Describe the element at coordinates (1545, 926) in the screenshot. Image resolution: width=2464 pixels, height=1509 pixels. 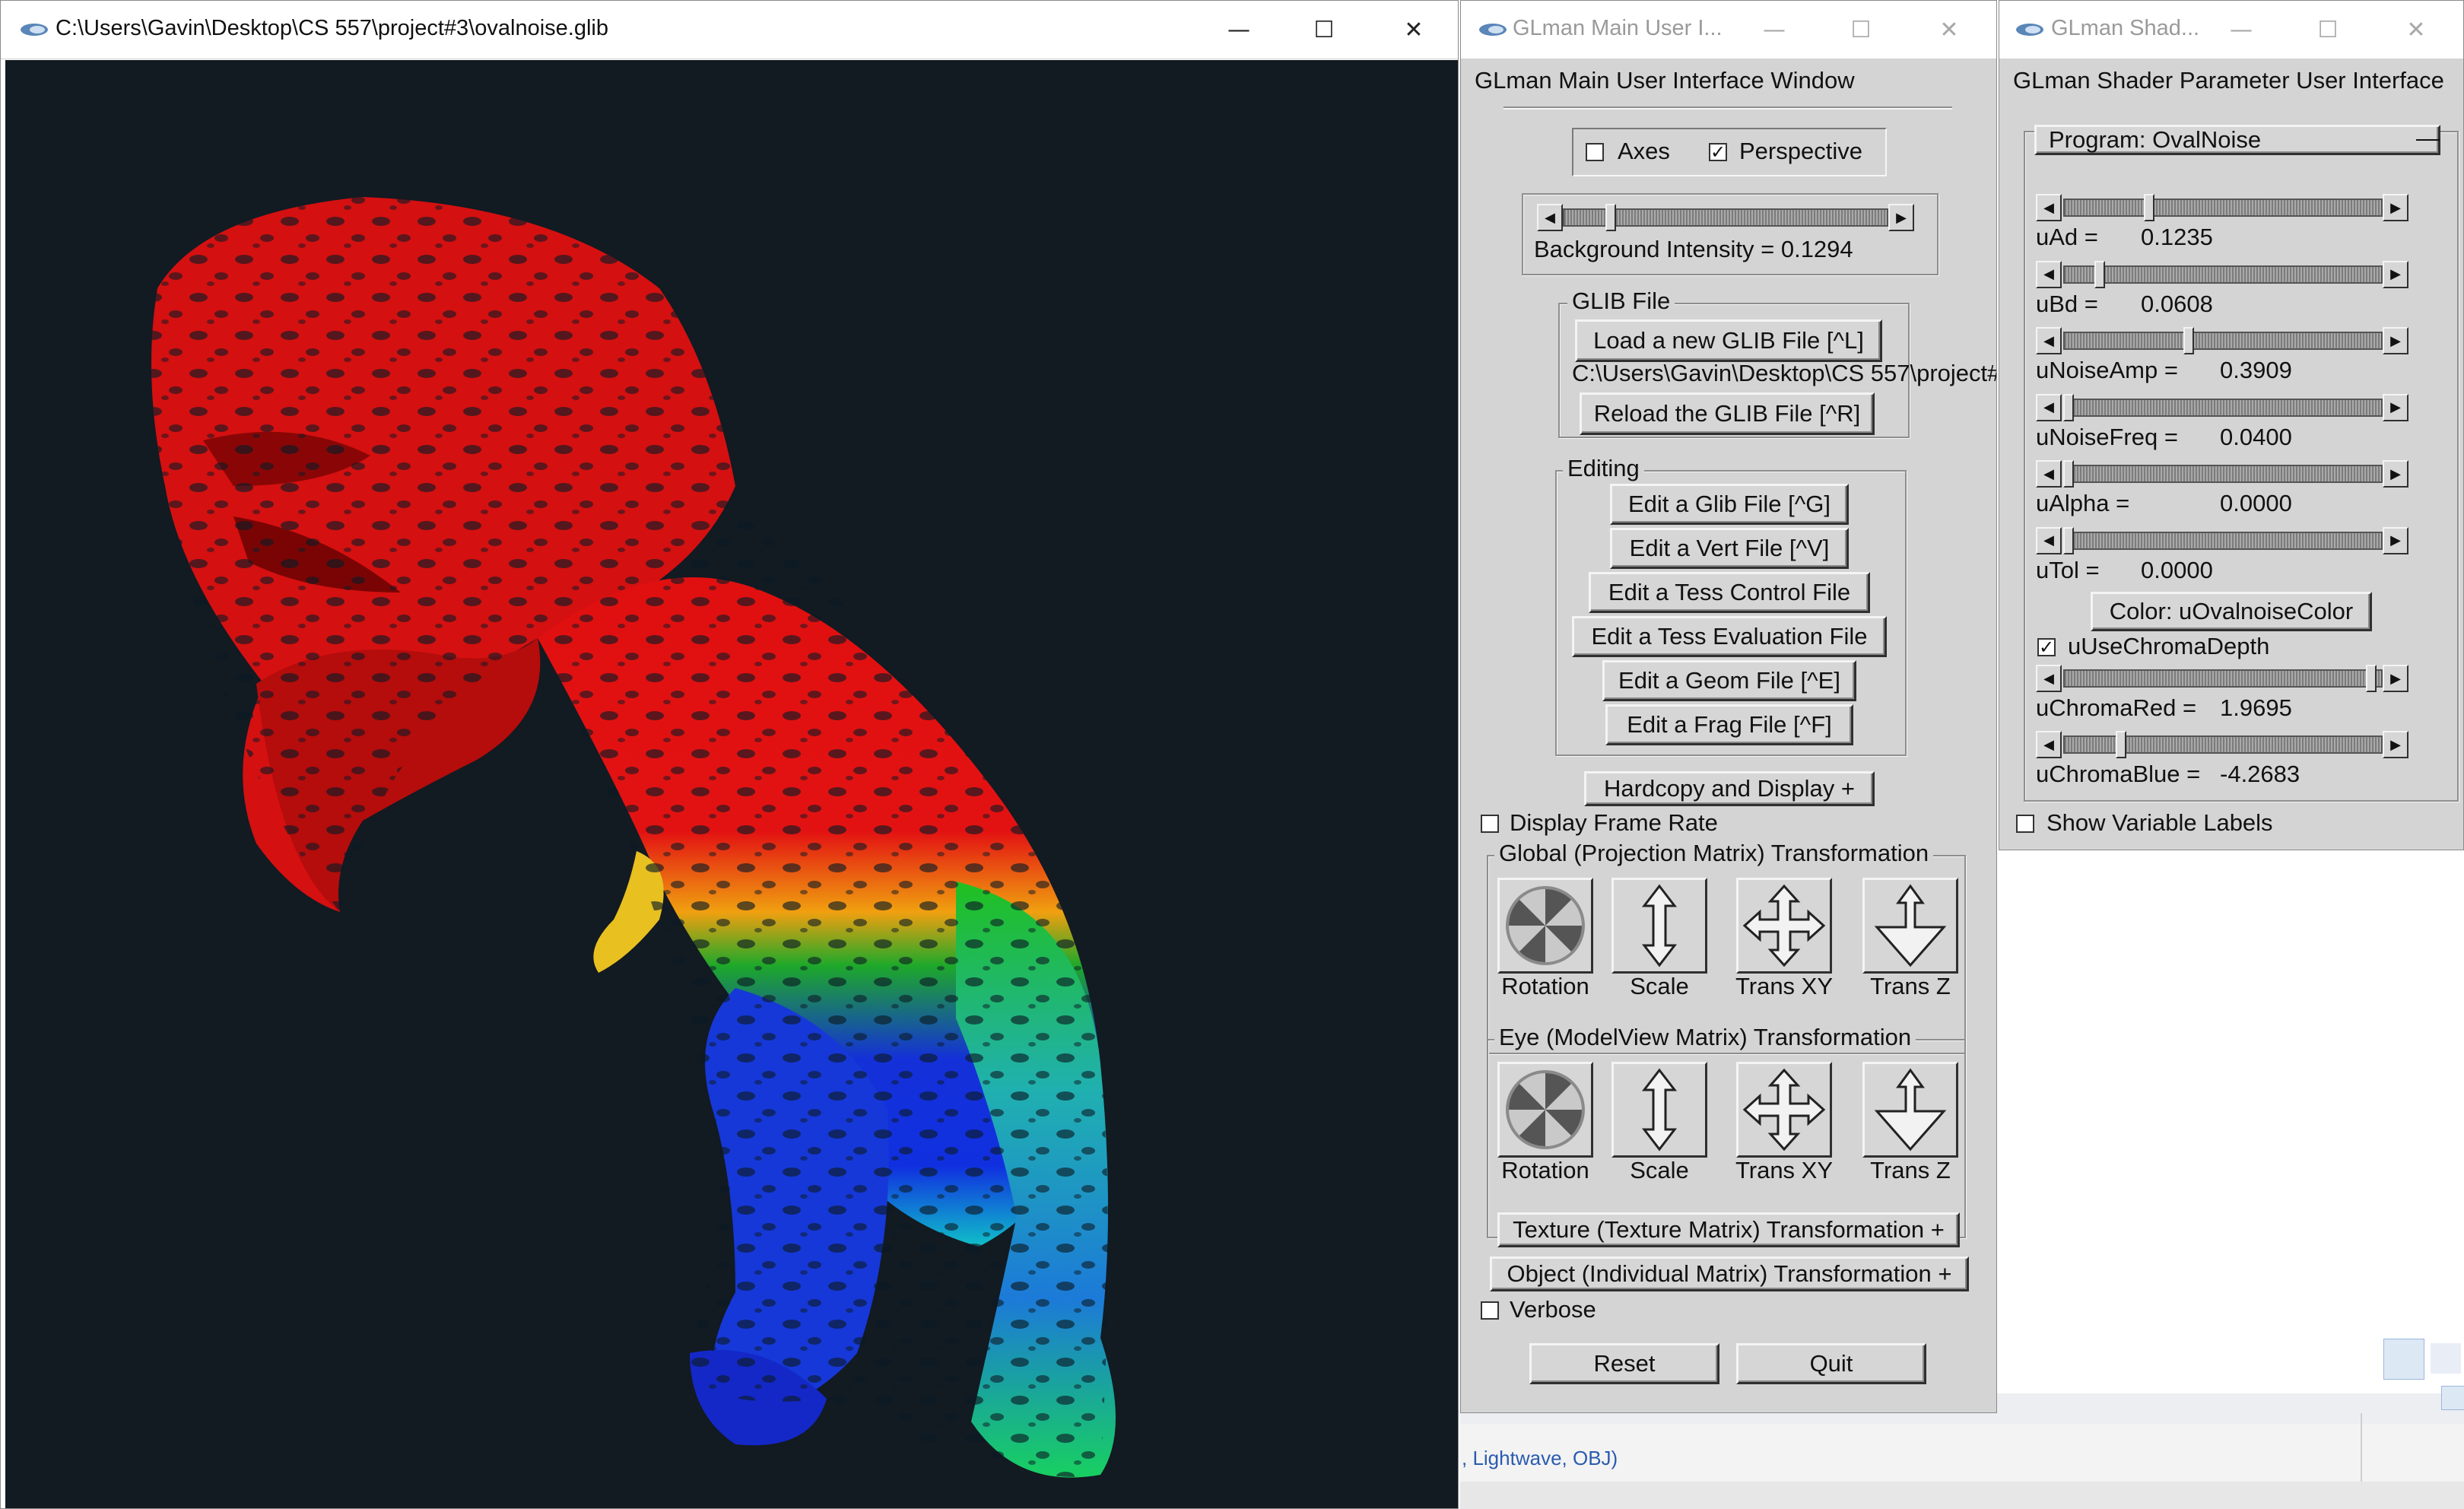
I see `global-rotation-control` at that location.